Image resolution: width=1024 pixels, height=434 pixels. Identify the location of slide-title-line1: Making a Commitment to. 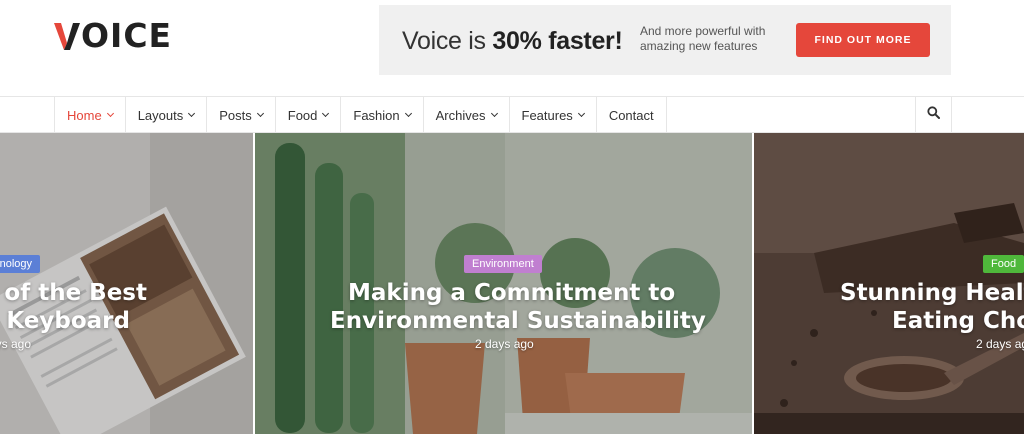
(511, 293).